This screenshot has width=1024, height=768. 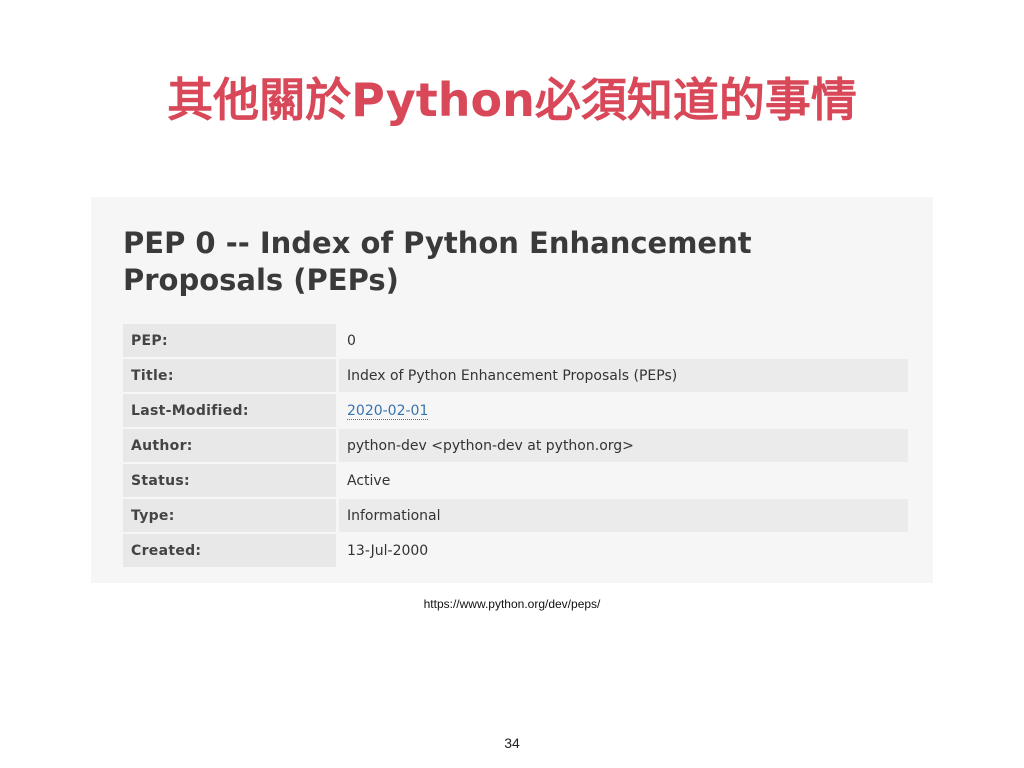 I want to click on slide-title: 其他關於Python必須知道的事情, so click(x=512, y=100).